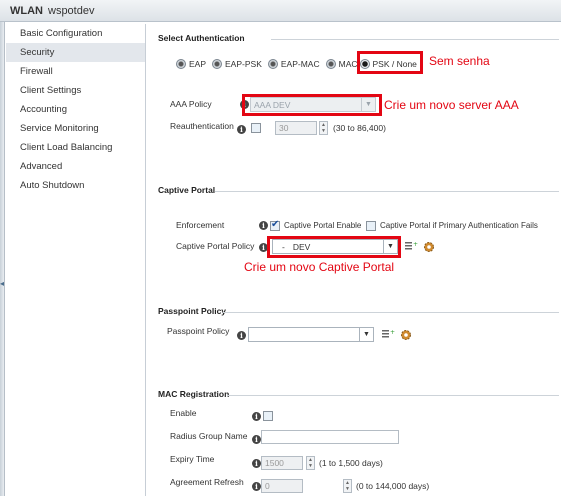 The width and height of the screenshot is (561, 496). I want to click on section-passpoint-policy: Passpoint Policy, so click(192, 311).